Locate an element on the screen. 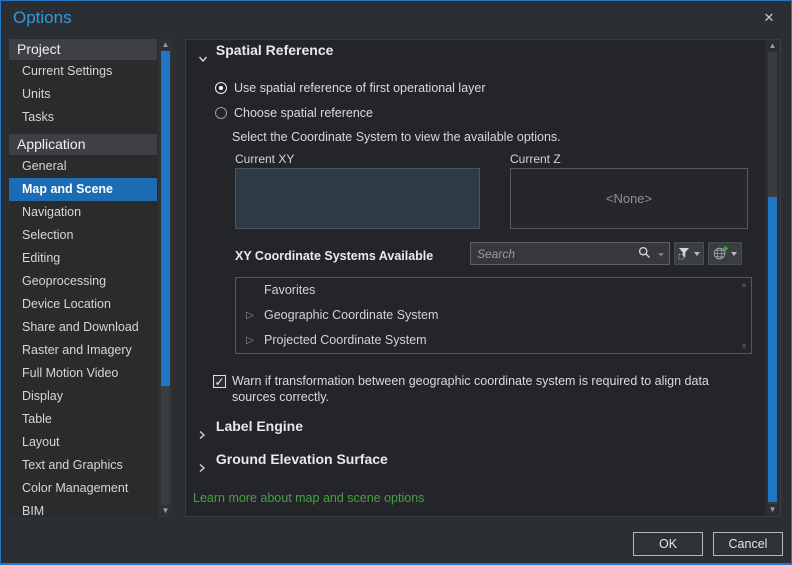 This screenshot has width=792, height=565. section-ground-elevation-surface: Ground Elevation Surface is located at coordinates (293, 463).